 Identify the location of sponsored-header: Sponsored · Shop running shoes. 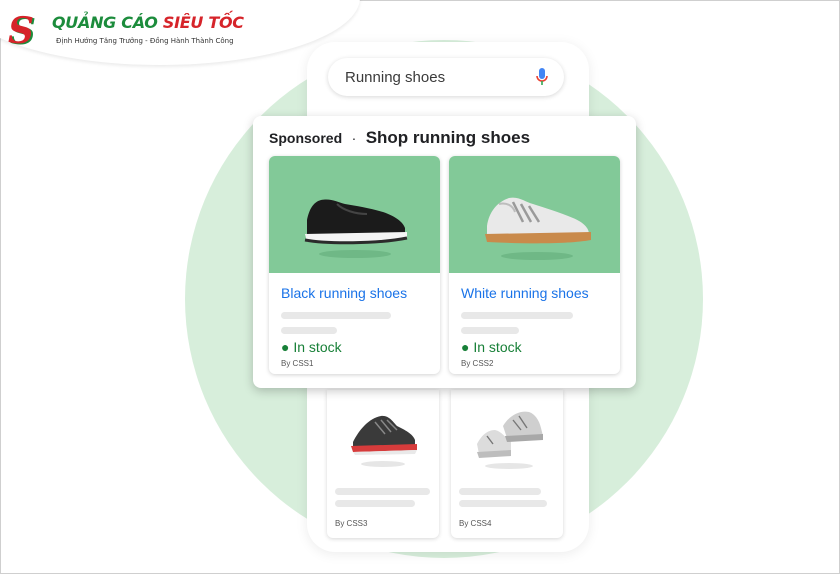
(399, 138).